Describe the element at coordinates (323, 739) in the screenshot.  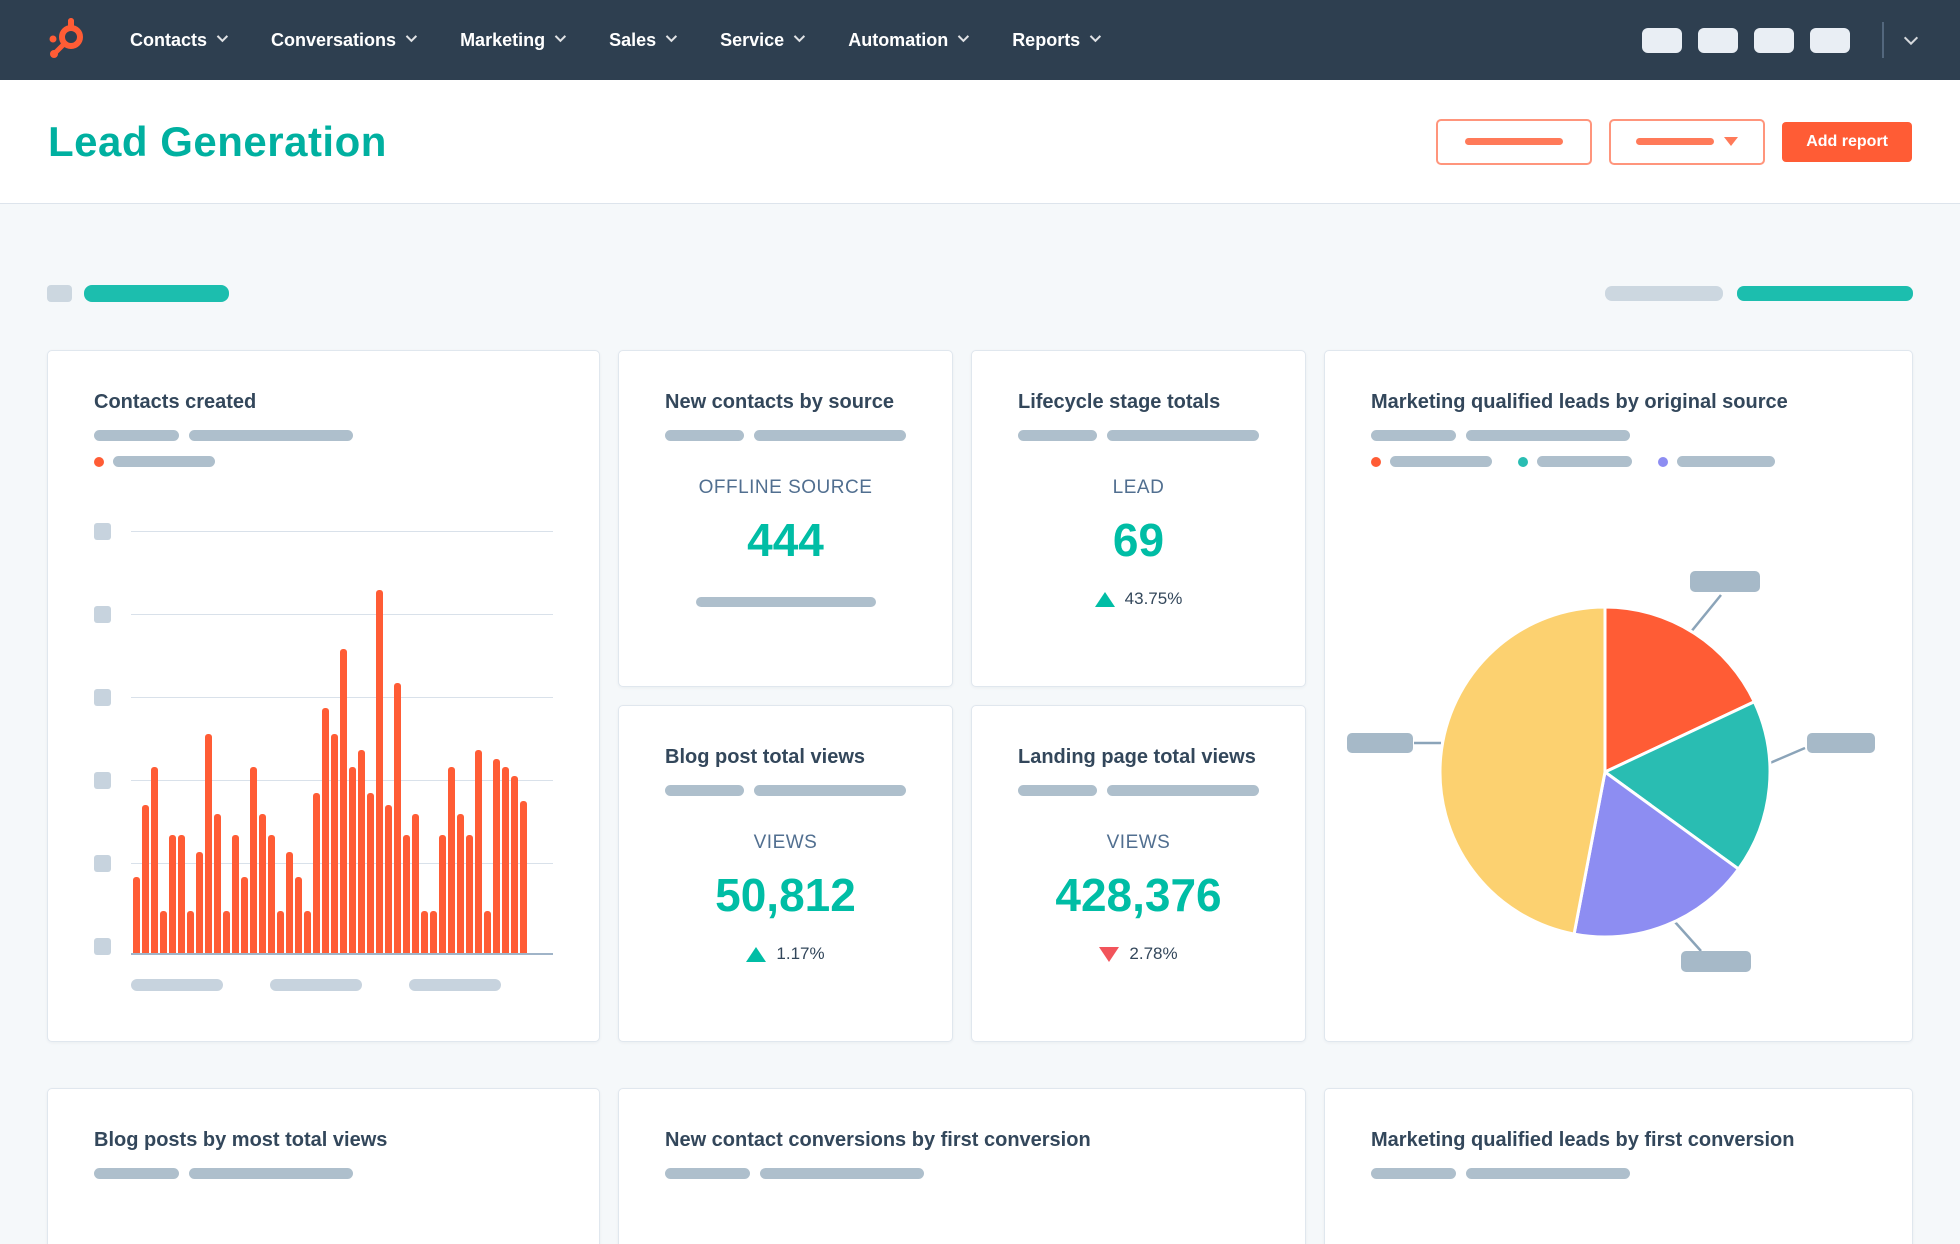
I see `bar-chart` at that location.